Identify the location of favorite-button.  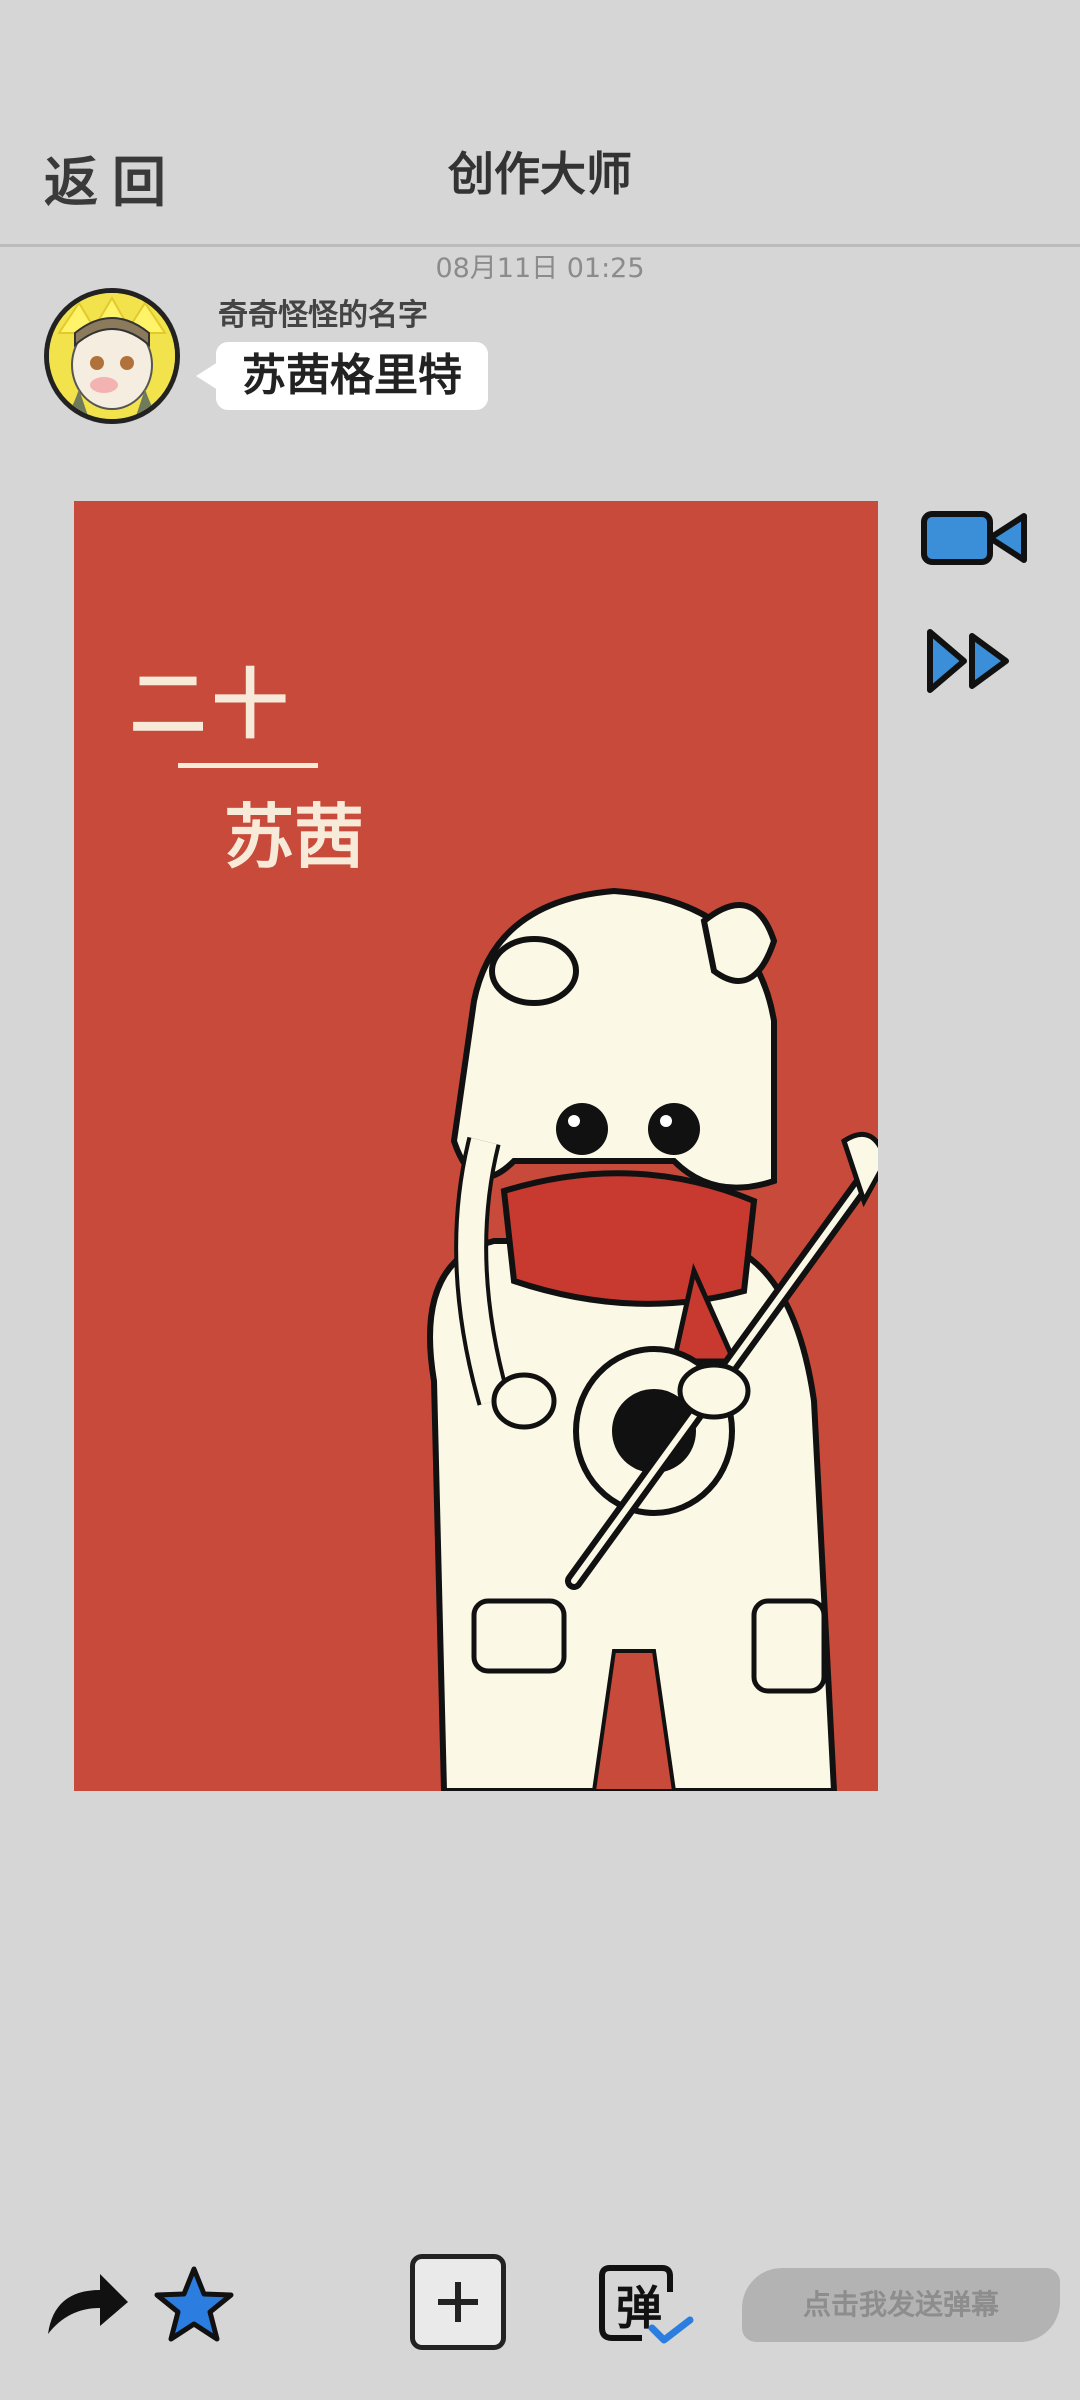
(194, 2304).